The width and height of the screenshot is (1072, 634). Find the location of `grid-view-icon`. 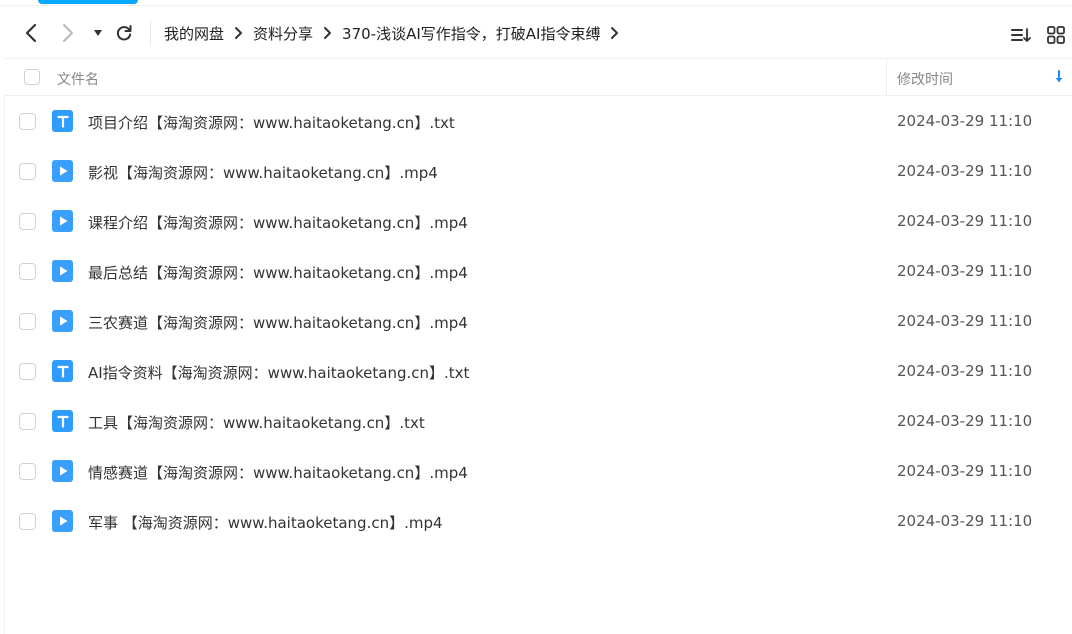

grid-view-icon is located at coordinates (1056, 35).